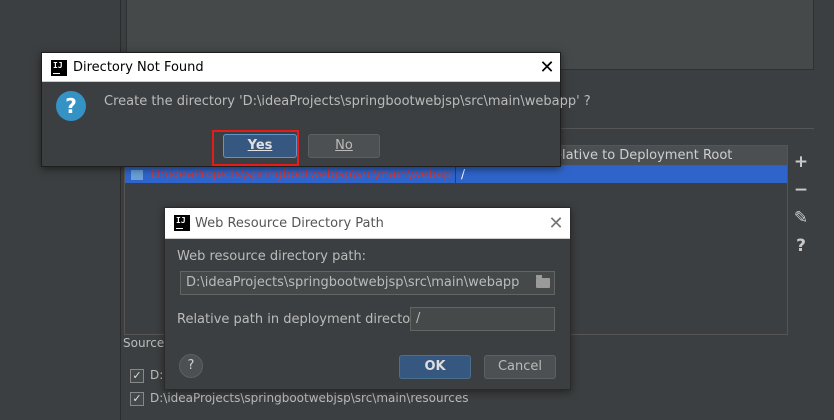 Image resolution: width=834 pixels, height=420 pixels. I want to click on remove-icon: −, so click(801, 190).